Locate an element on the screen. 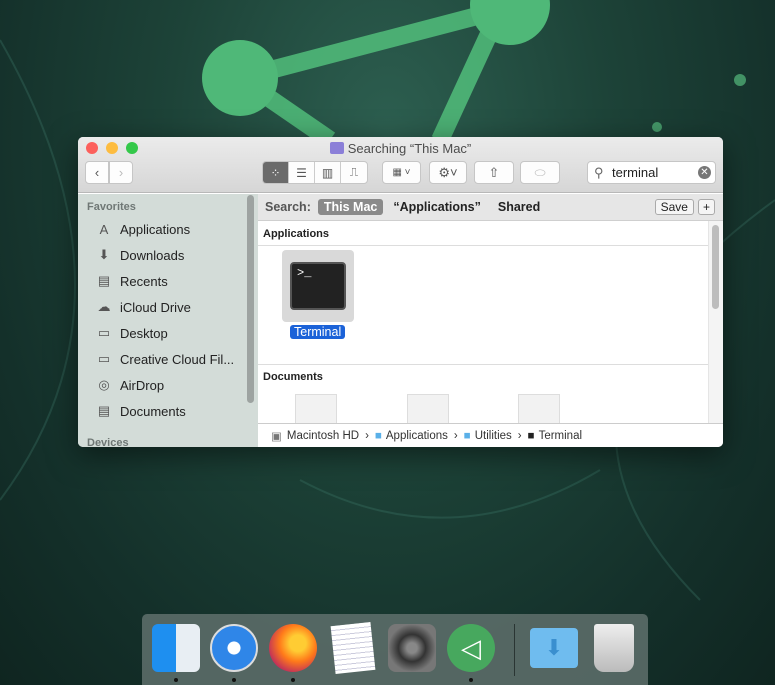  downloads-icon: ⬇ is located at coordinates (104, 254).